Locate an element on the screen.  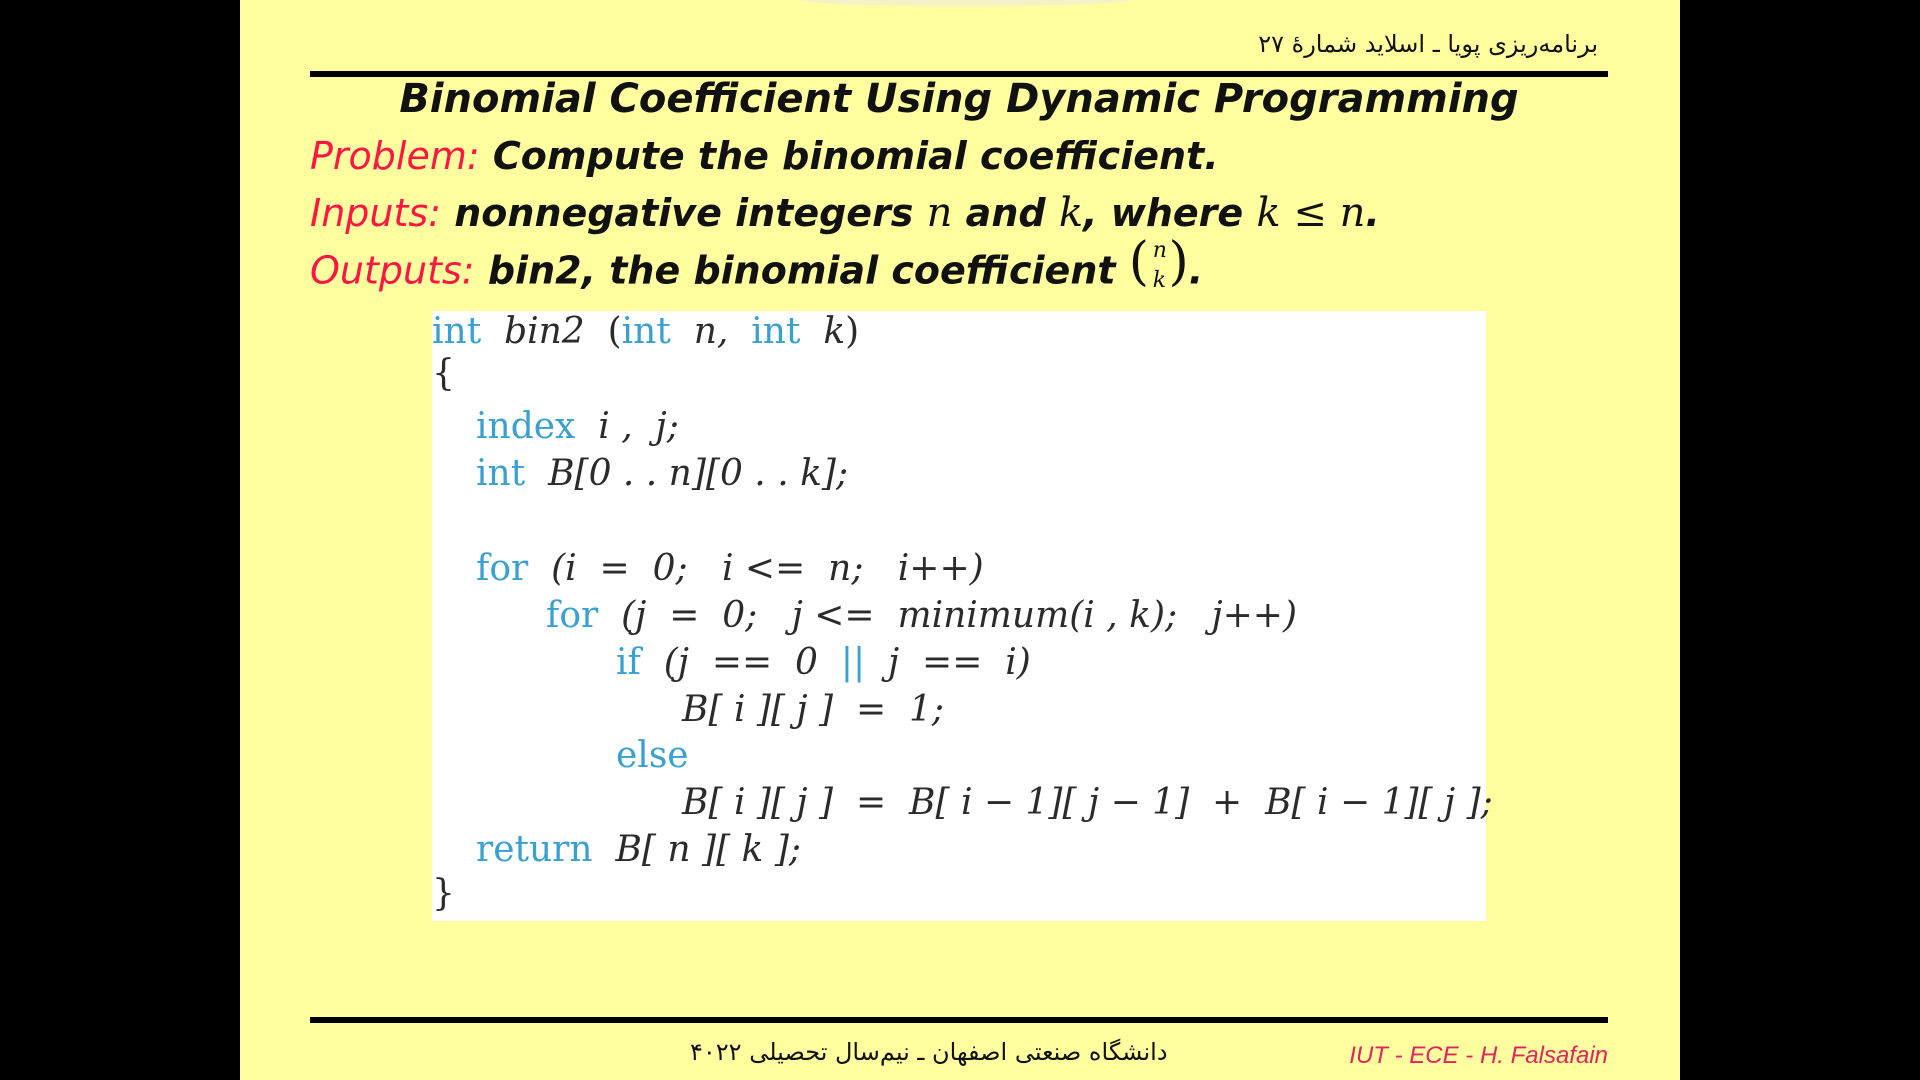
code-index-decl: index i , j; is located at coordinates (577, 426).